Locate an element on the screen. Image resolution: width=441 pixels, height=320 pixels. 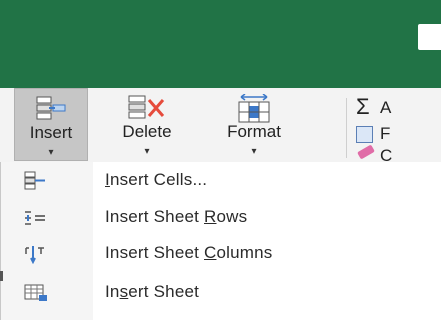
insert-button: Insert ▾ is located at coordinates (51, 124).